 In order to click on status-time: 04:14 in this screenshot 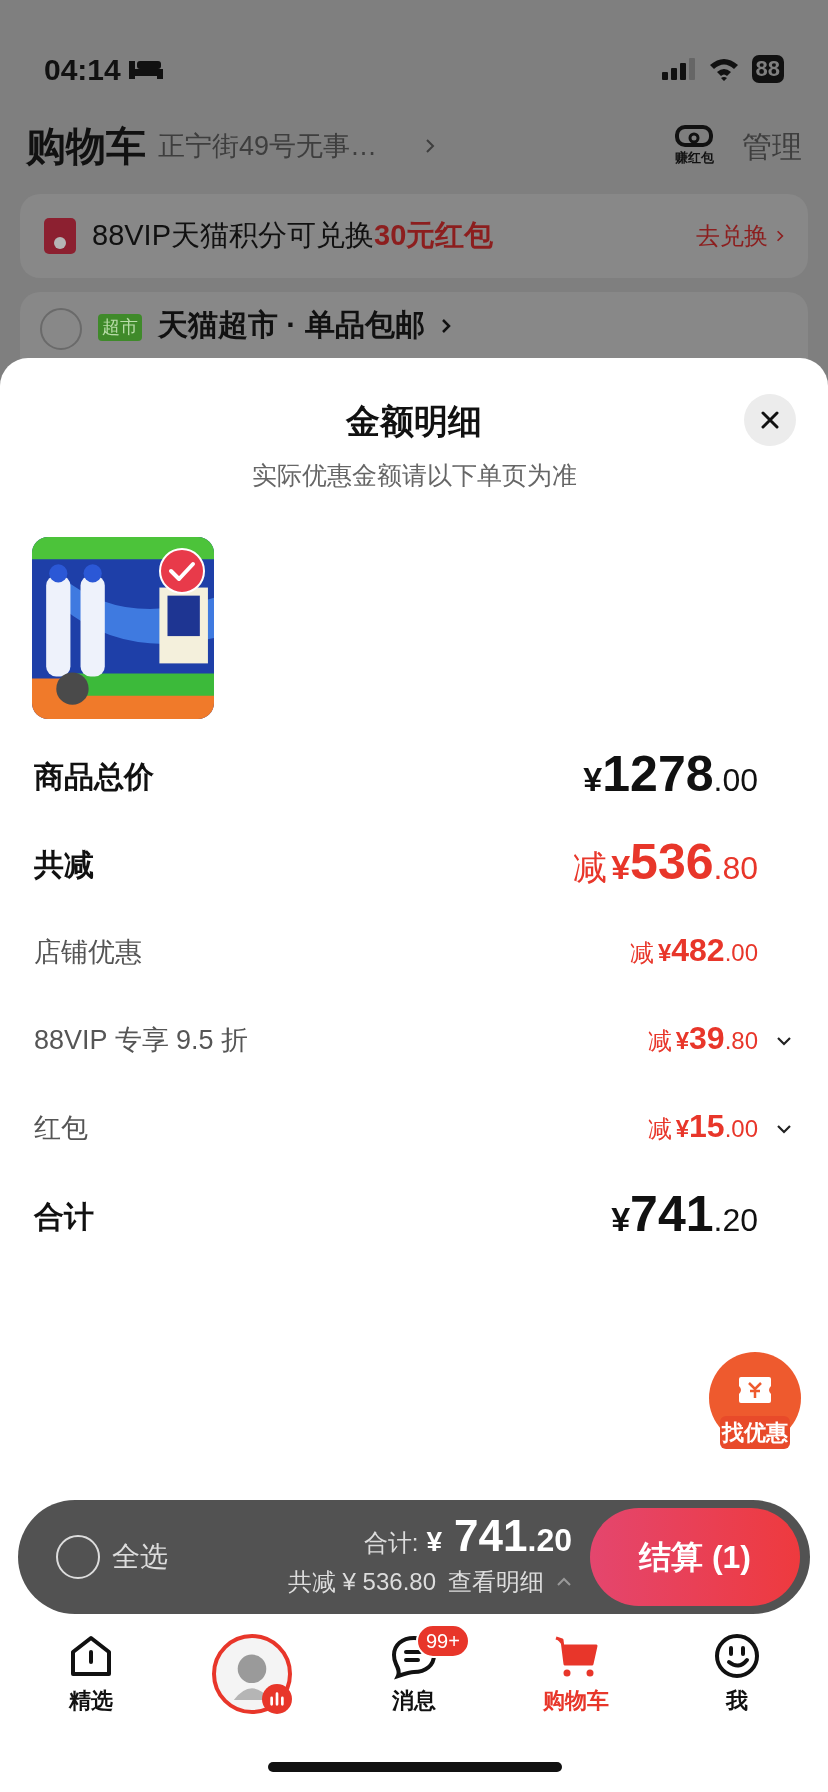, I will do `click(82, 69)`.